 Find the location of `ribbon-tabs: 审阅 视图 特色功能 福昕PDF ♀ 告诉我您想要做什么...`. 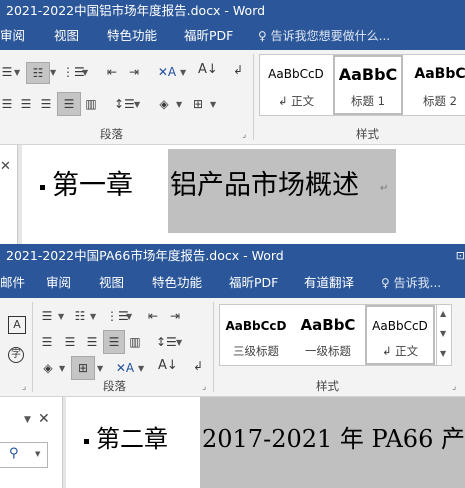

ribbon-tabs: 审阅 视图 特色功能 福昕PDF ♀ 告诉我您想要做什么... is located at coordinates (232, 36).